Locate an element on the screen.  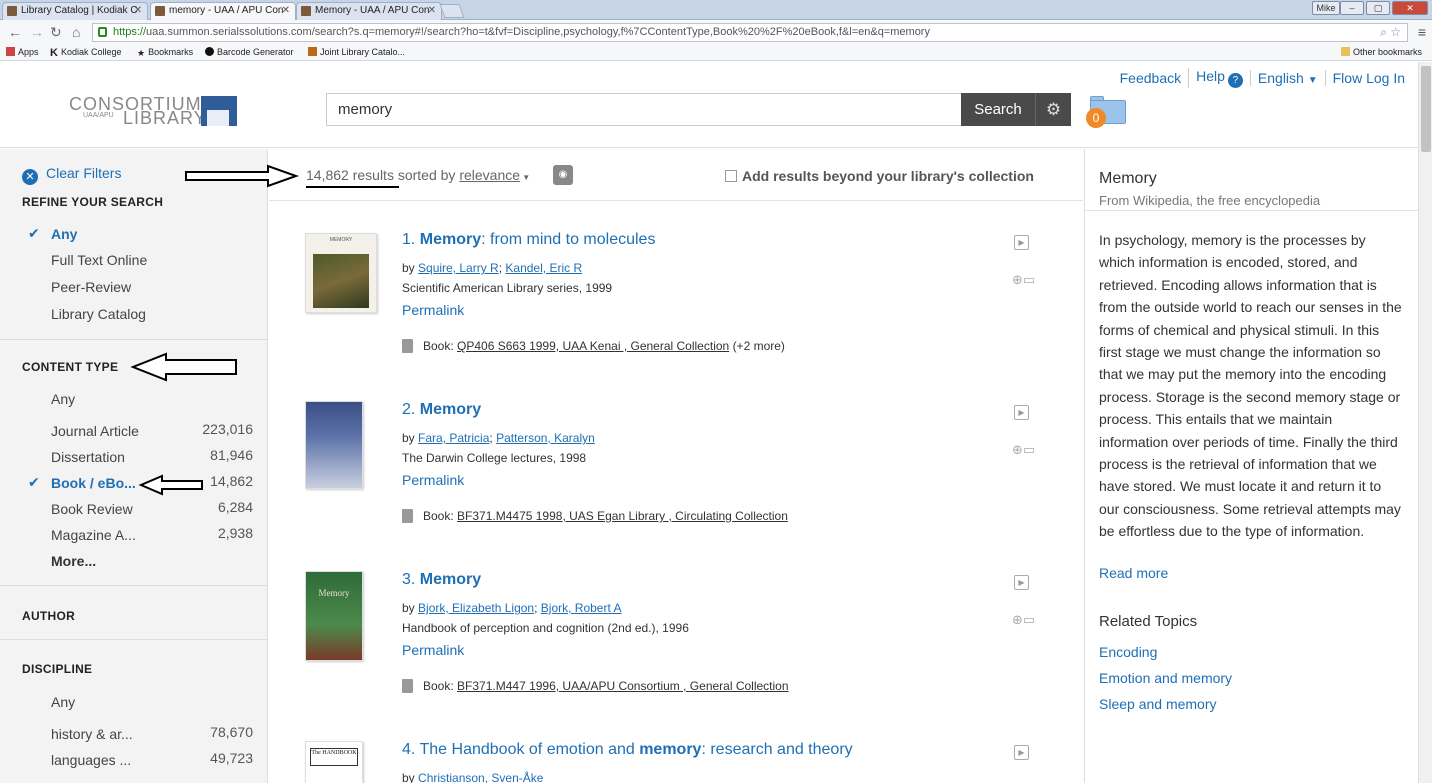
other-bookmarks: Other bookmarks is located at coordinates (1381, 52).